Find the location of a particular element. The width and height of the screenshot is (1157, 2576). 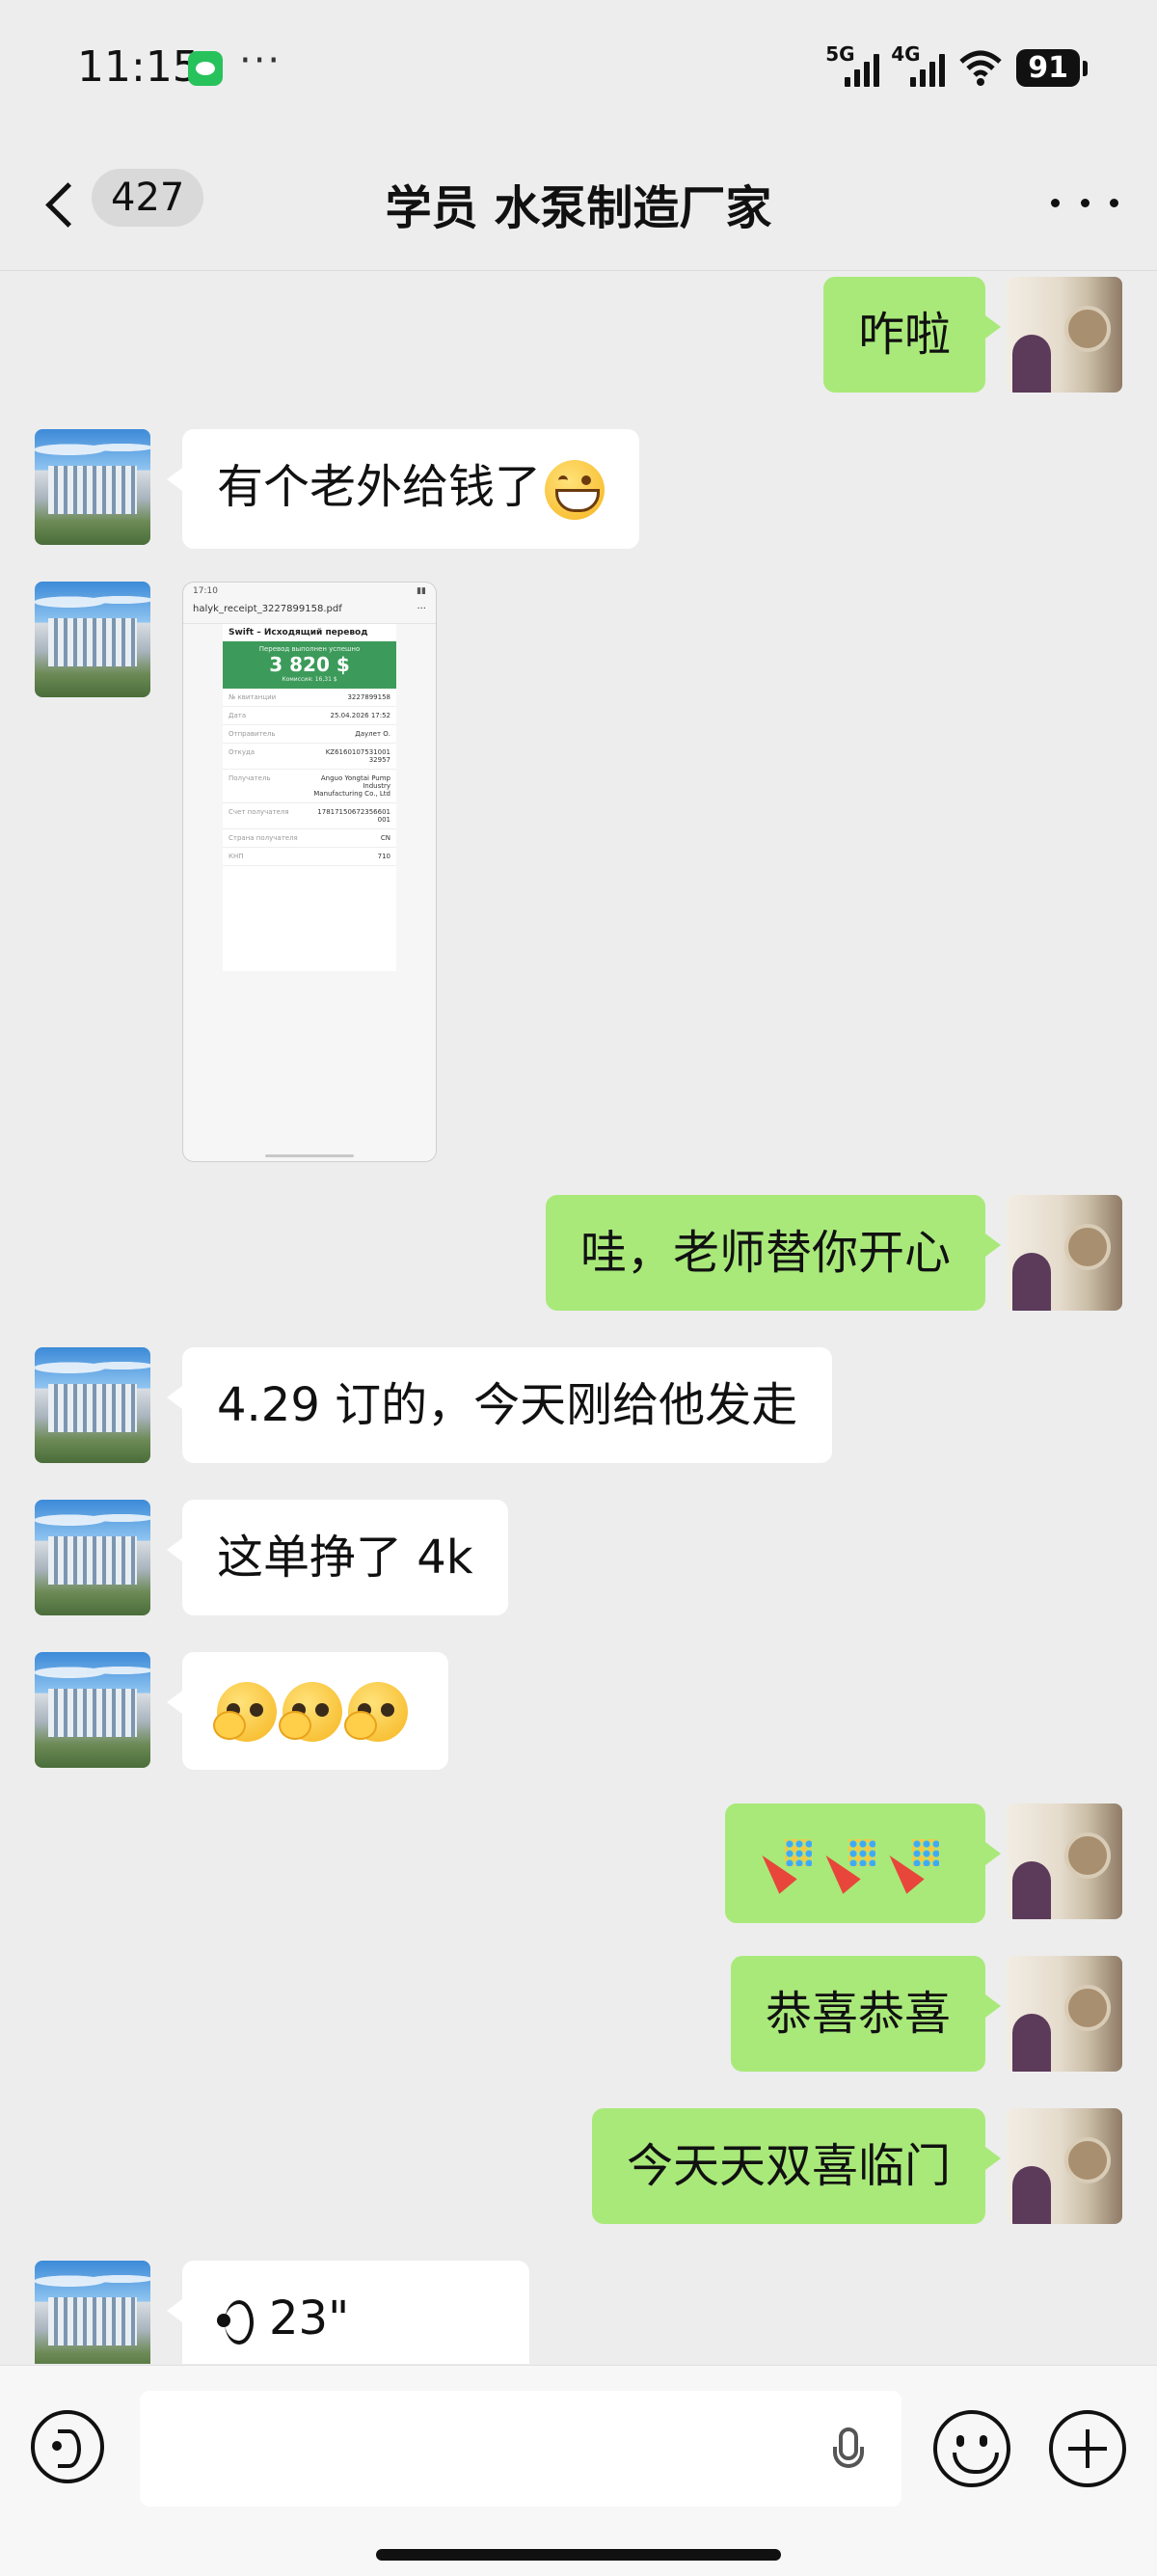

message-bubble: 今天天双喜临门 is located at coordinates (796, 2166).